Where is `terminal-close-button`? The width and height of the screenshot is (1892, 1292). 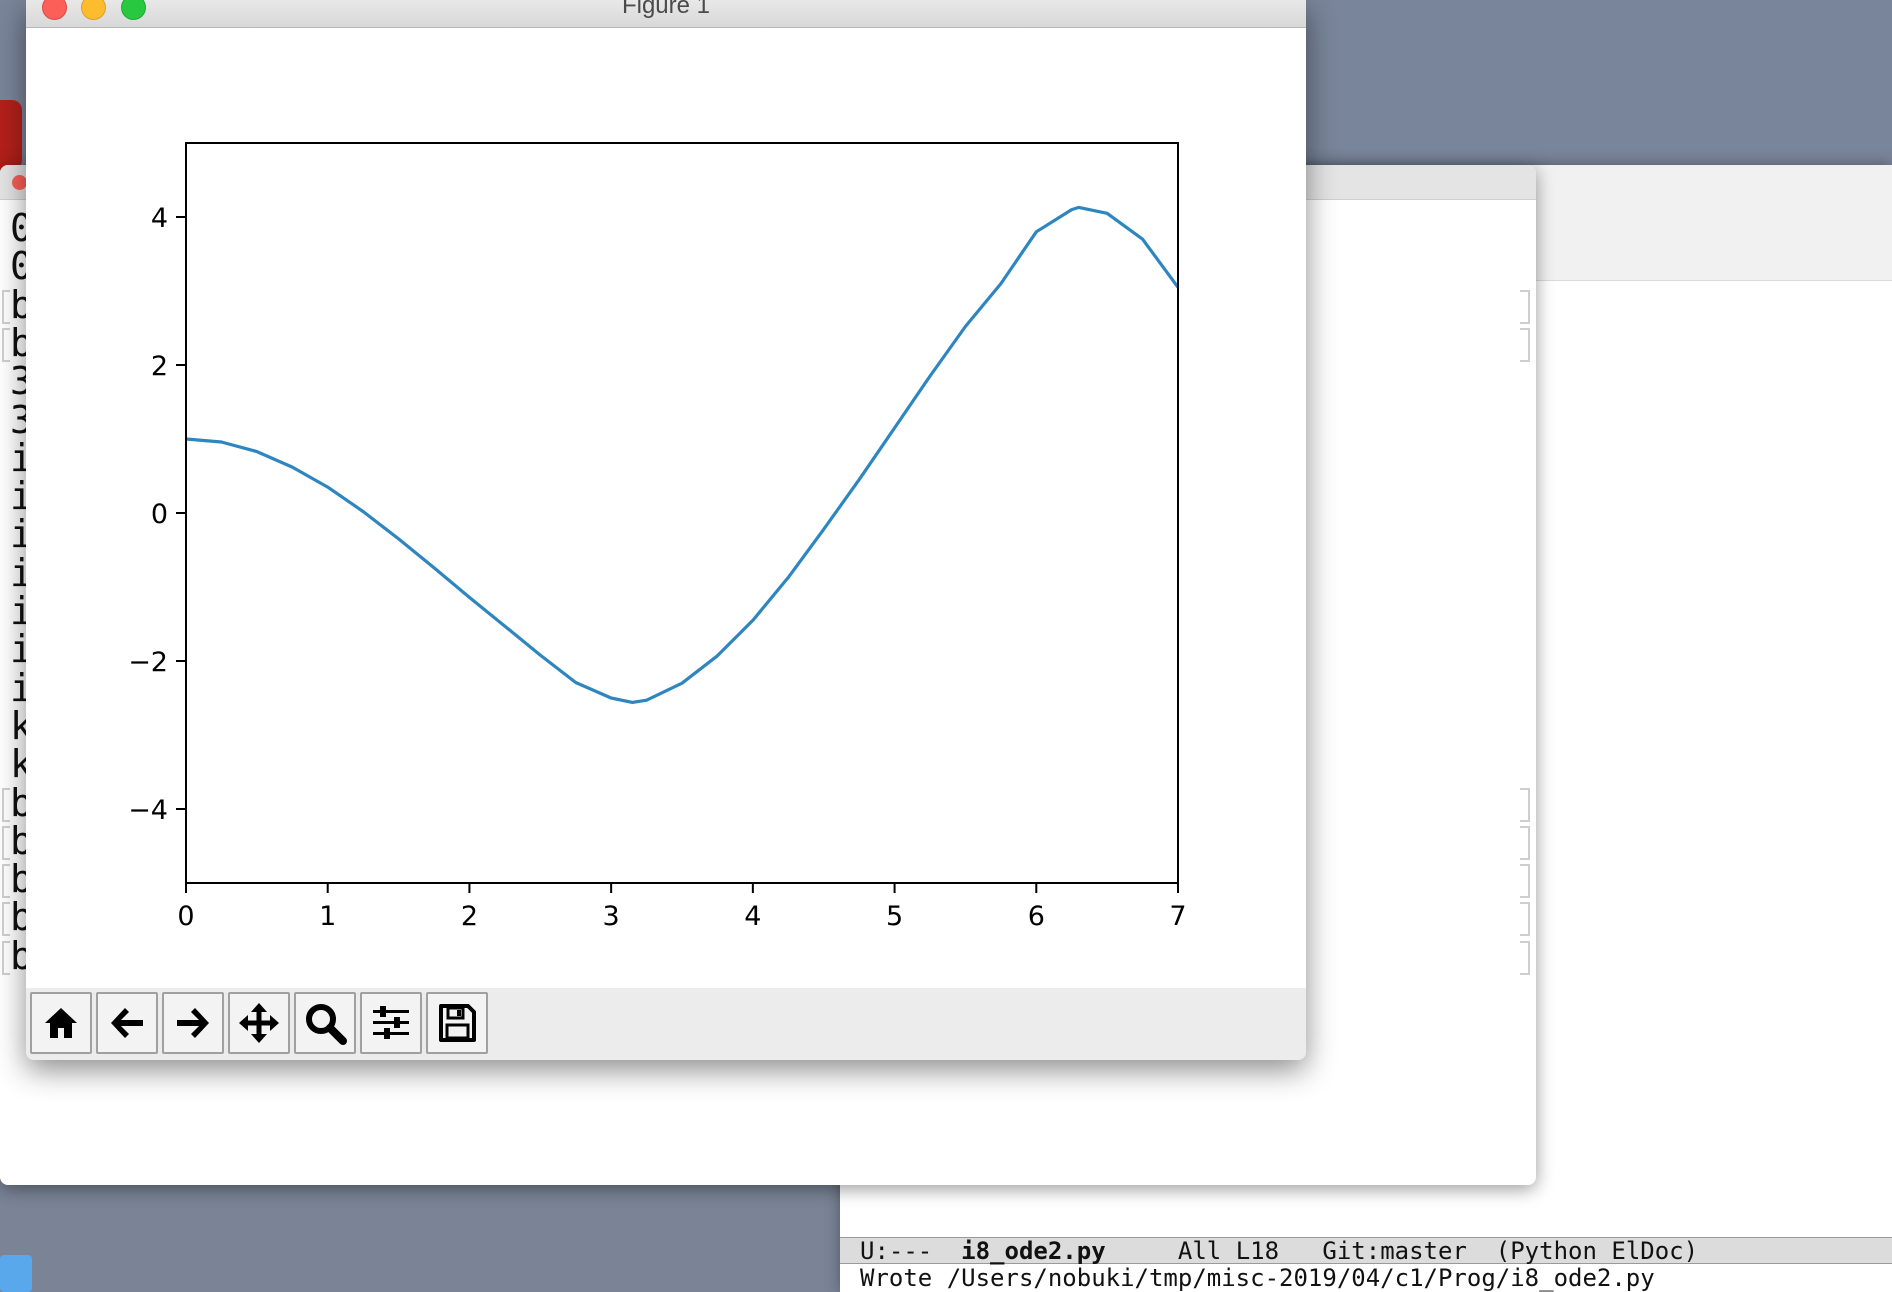
terminal-close-button is located at coordinates (19, 182).